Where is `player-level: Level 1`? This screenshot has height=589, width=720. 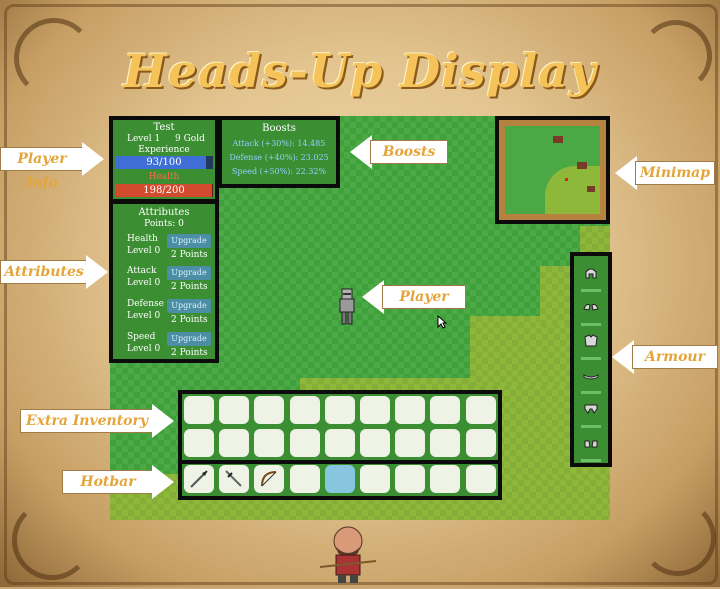
player-level: Level 1 is located at coordinates (144, 139).